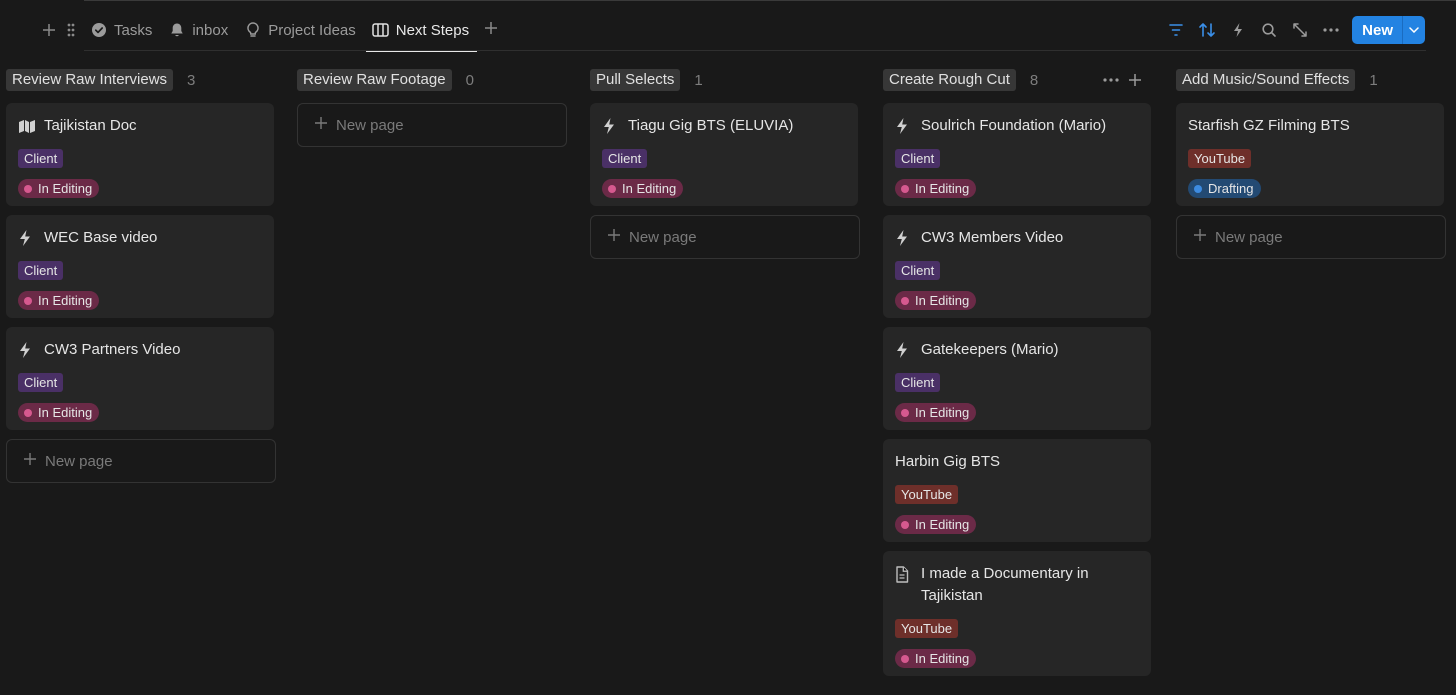 Image resolution: width=1456 pixels, height=695 pixels. Describe the element at coordinates (724, 126) in the screenshot. I see `card-title: Tiagu Gig BTS (ELUVIA)` at that location.